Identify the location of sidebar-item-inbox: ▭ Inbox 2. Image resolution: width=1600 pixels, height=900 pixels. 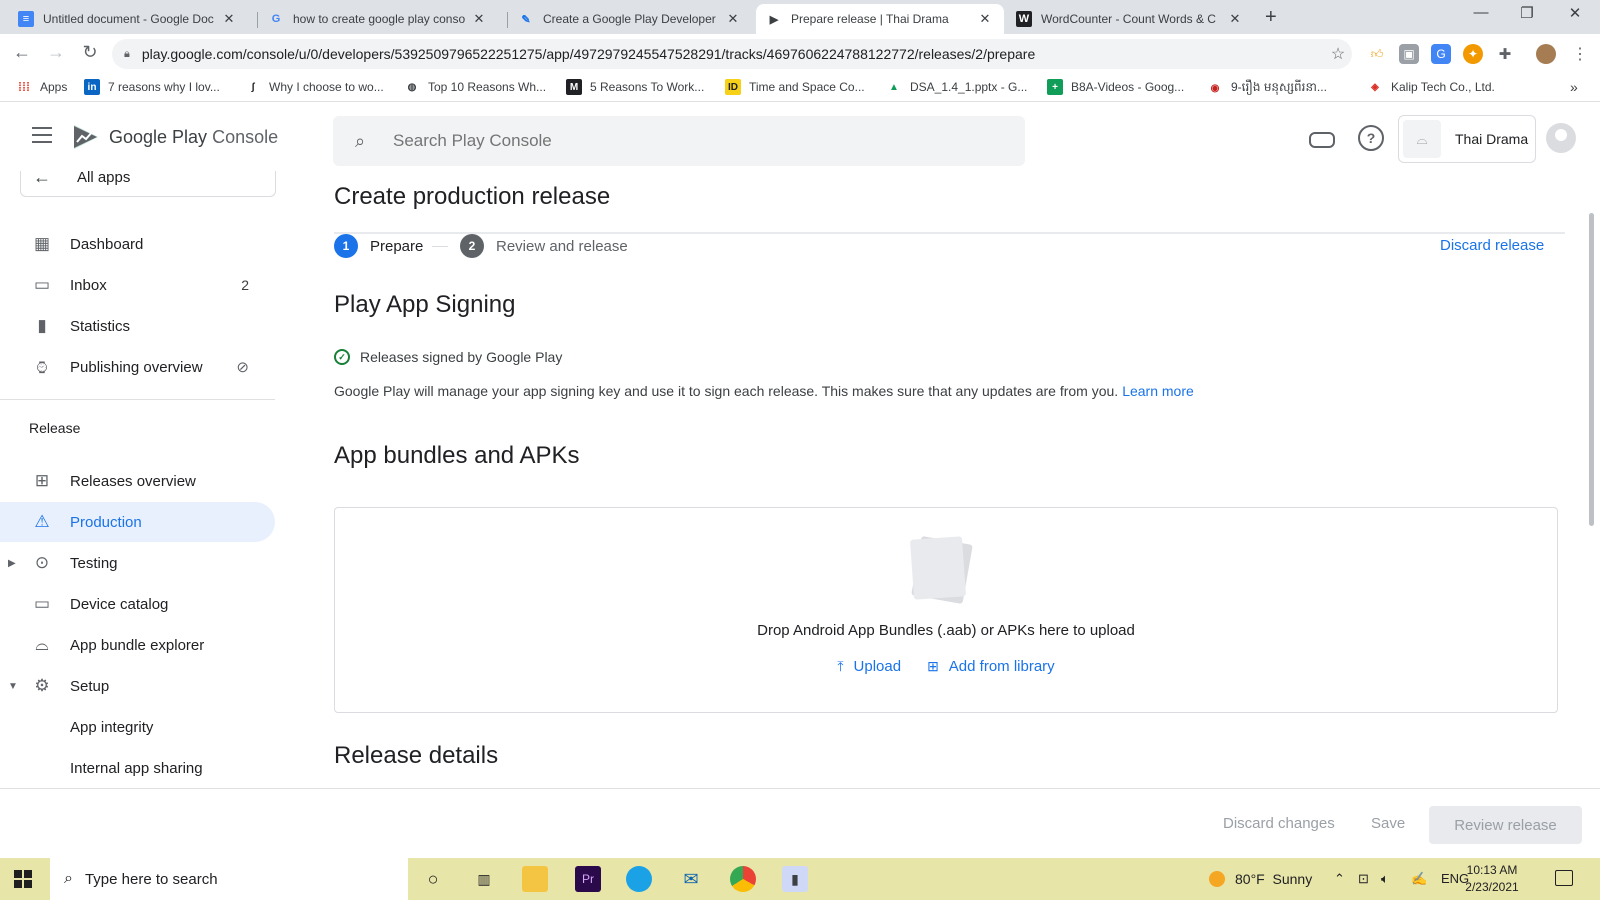
(137, 285).